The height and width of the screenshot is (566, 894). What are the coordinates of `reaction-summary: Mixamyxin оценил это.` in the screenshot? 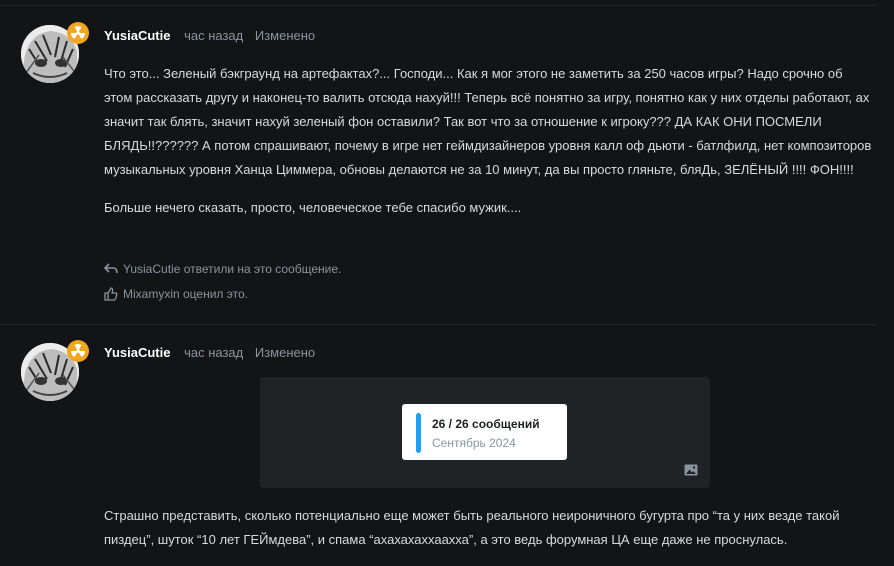 It's located at (176, 294).